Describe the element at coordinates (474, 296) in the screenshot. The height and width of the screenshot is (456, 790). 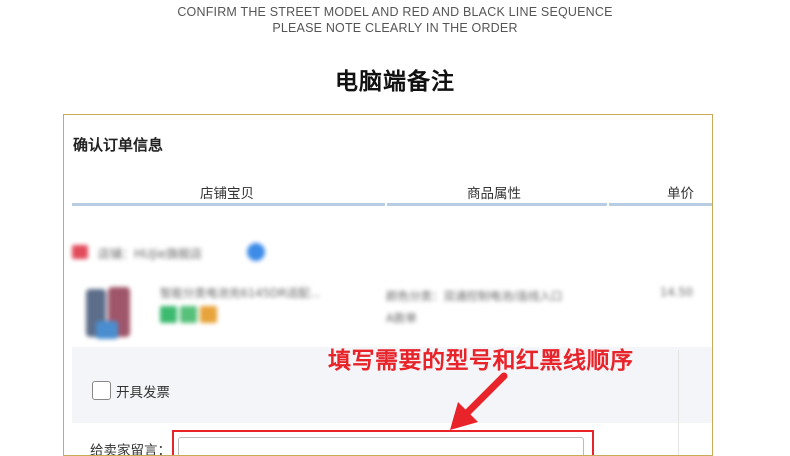
I see `product-attribute-line: 颜色分类：双通控制电池/连线入口` at that location.